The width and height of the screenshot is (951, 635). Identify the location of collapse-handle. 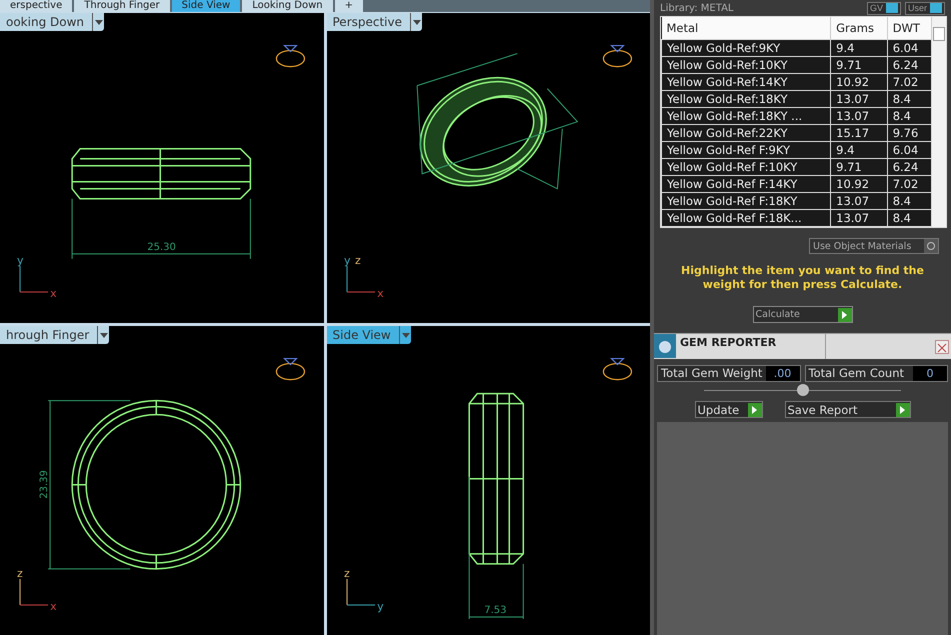
(802, 390).